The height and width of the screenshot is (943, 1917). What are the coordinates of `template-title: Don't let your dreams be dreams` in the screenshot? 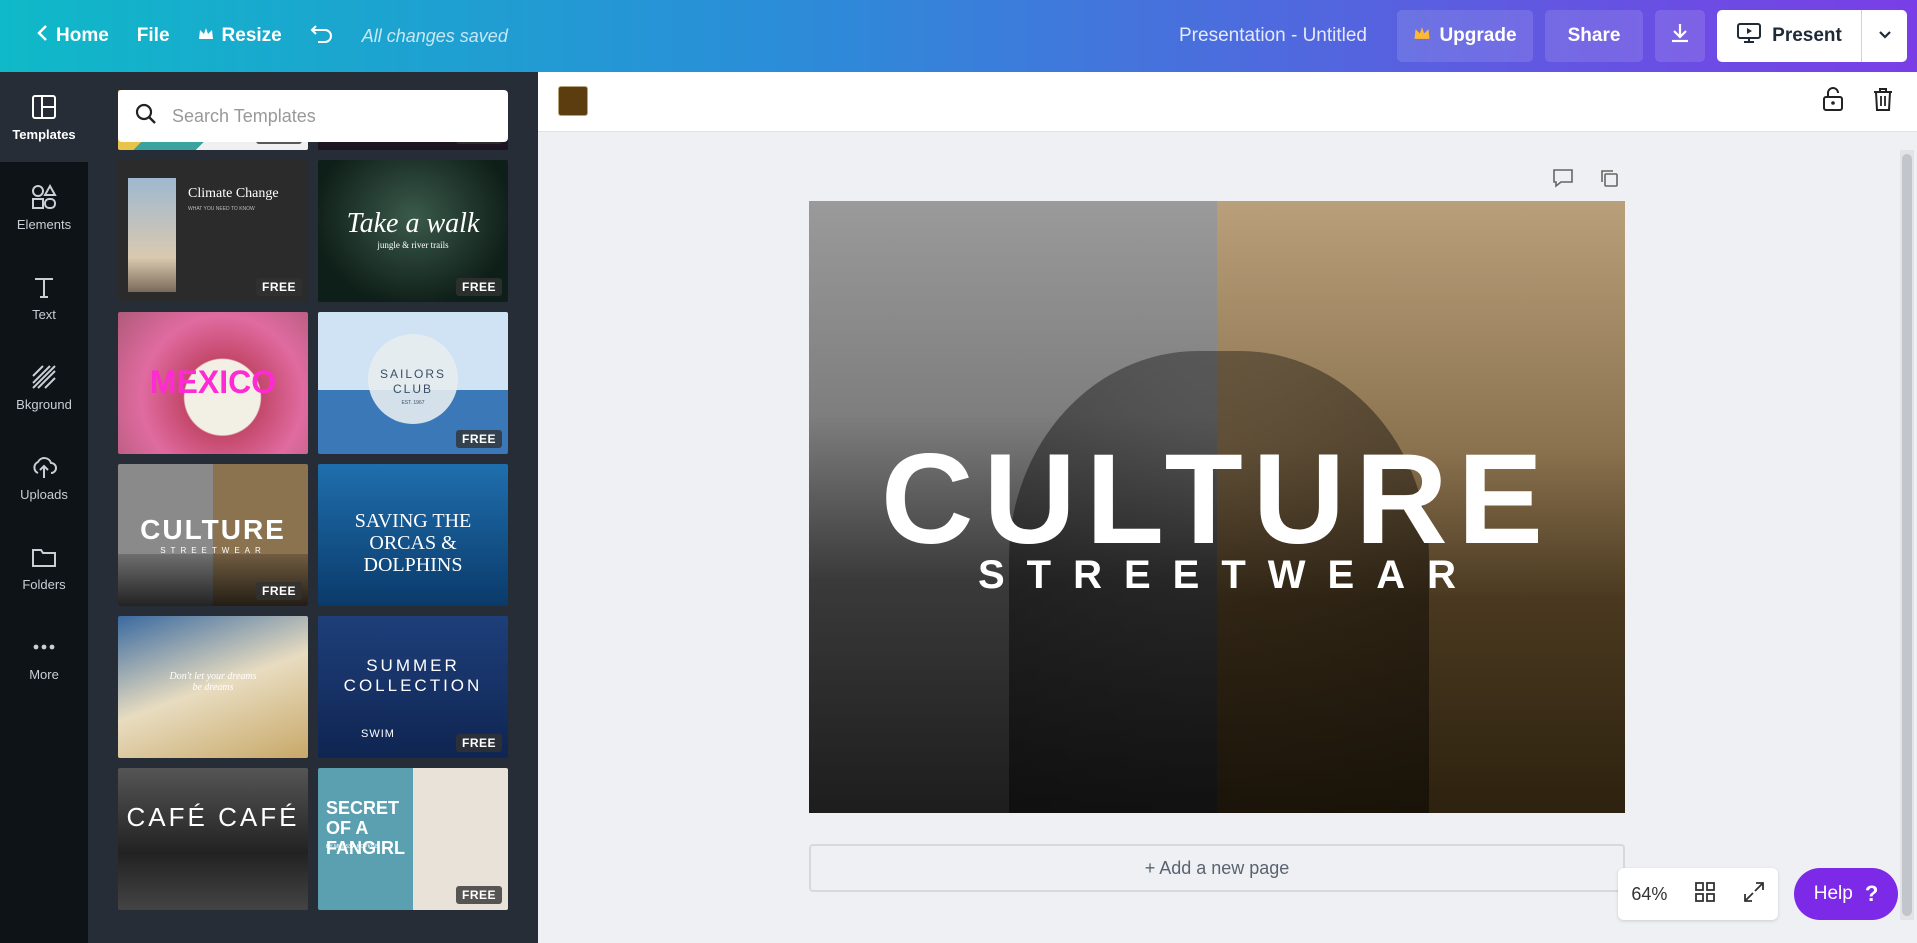 It's located at (213, 682).